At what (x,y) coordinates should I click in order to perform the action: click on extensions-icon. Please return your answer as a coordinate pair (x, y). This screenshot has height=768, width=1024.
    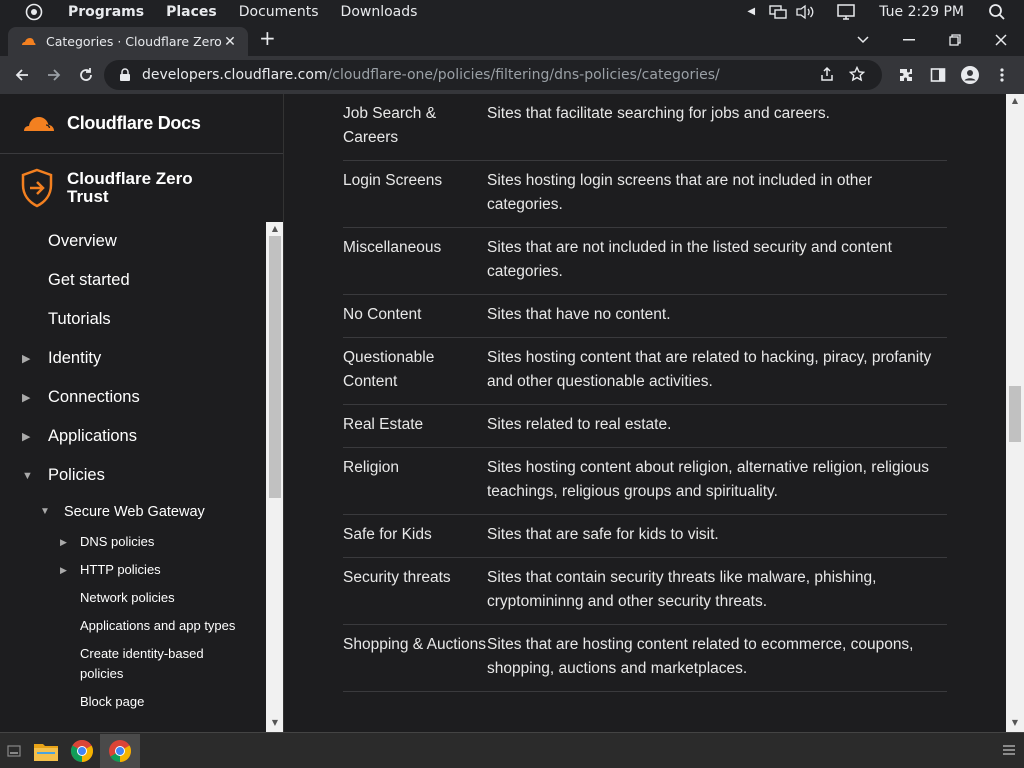
    Looking at the image, I should click on (906, 75).